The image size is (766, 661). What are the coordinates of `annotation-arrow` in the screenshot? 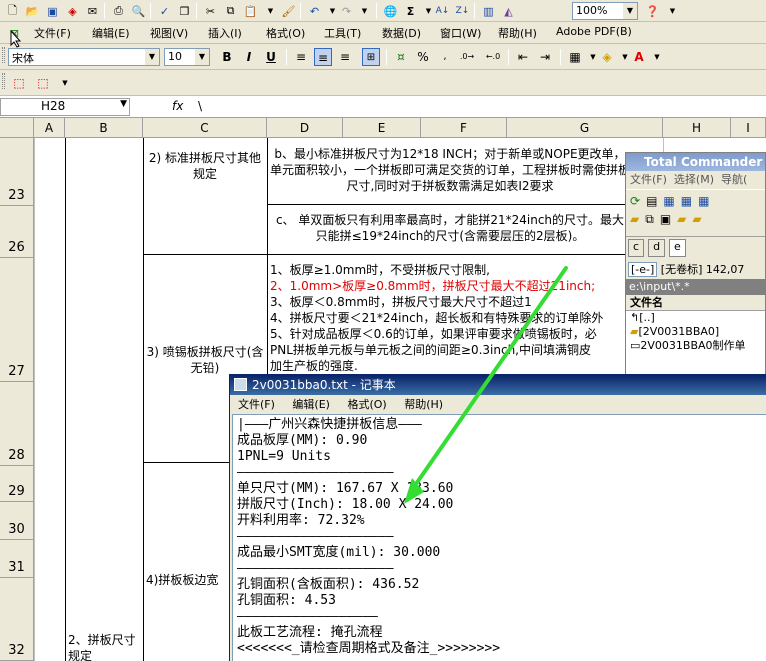 It's located at (486, 385).